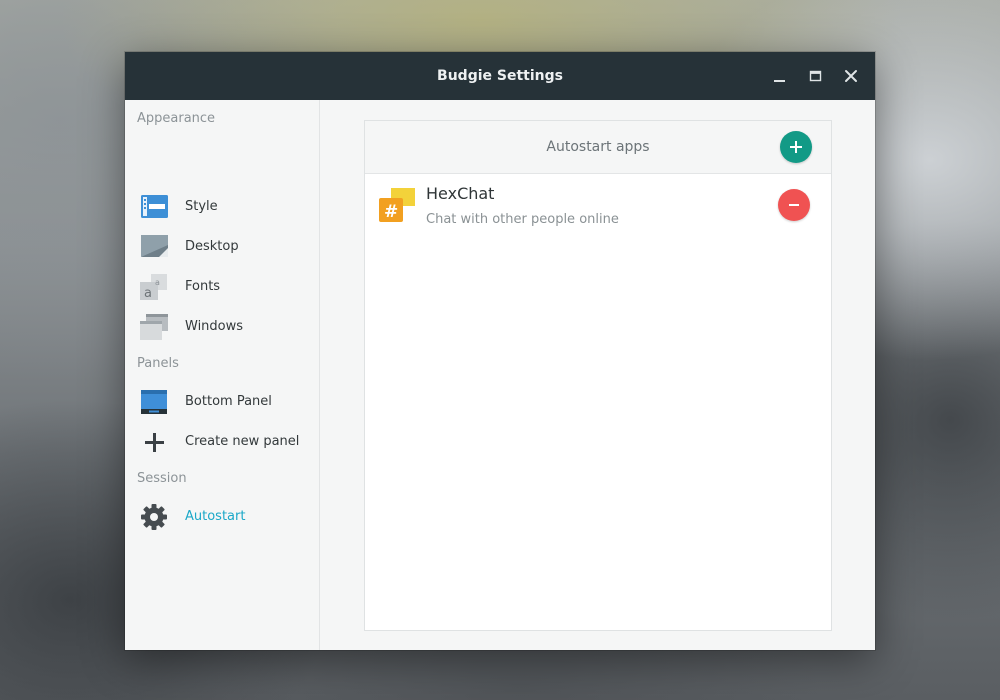 The width and height of the screenshot is (1000, 700). Describe the element at coordinates (779, 81) in the screenshot. I see `minimize-icon` at that location.